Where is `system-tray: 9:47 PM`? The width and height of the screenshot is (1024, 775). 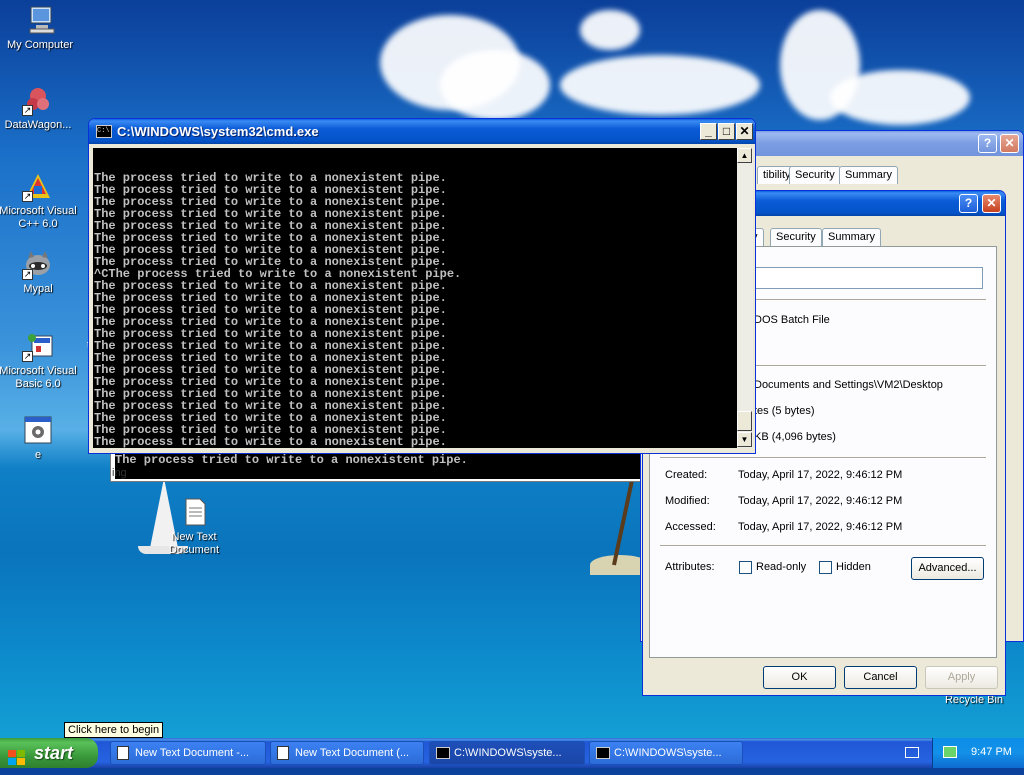
system-tray: 9:47 PM is located at coordinates (978, 753).